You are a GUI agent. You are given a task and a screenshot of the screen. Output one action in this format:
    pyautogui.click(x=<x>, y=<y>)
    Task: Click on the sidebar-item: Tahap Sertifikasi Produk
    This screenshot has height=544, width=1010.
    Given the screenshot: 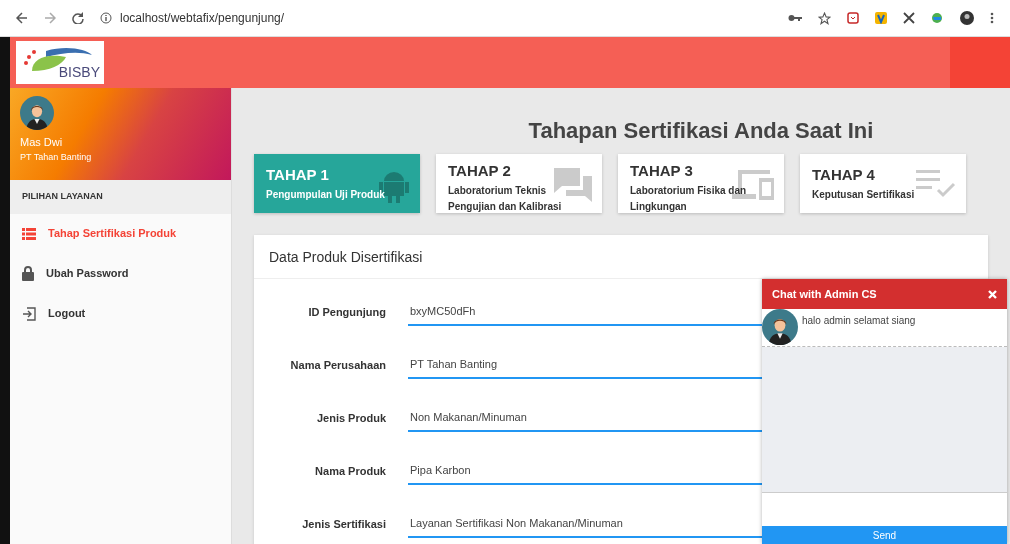 What is the action you would take?
    pyautogui.click(x=120, y=233)
    